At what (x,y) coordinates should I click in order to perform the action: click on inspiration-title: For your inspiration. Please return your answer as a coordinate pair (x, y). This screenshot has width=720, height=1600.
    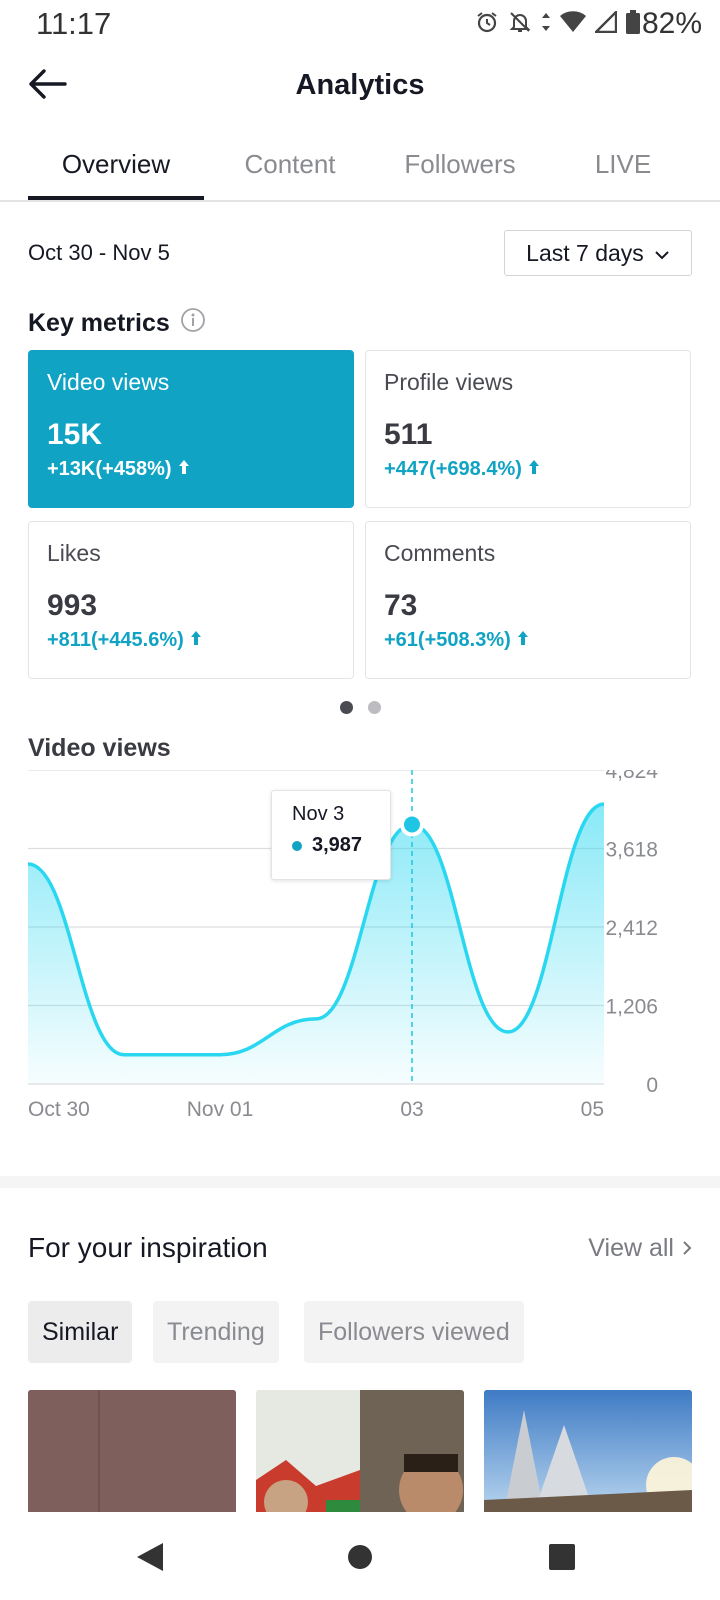
    Looking at the image, I should click on (148, 1247).